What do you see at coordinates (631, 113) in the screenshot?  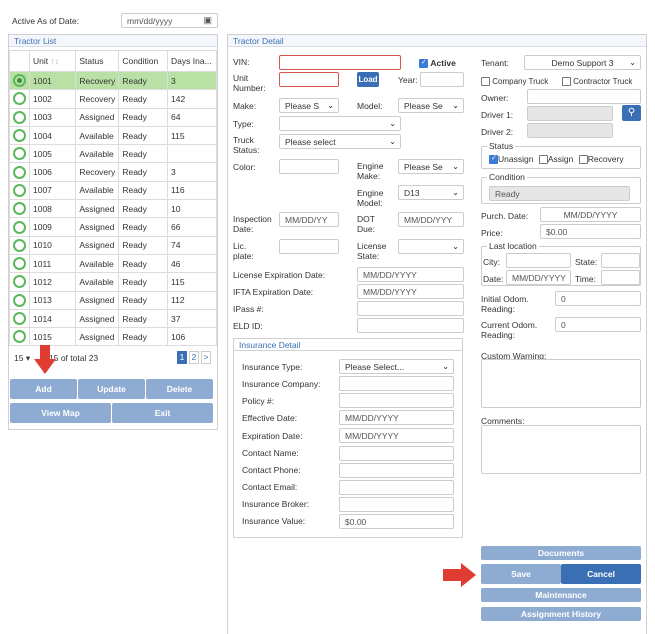 I see `search-driver-button: ⚲` at bounding box center [631, 113].